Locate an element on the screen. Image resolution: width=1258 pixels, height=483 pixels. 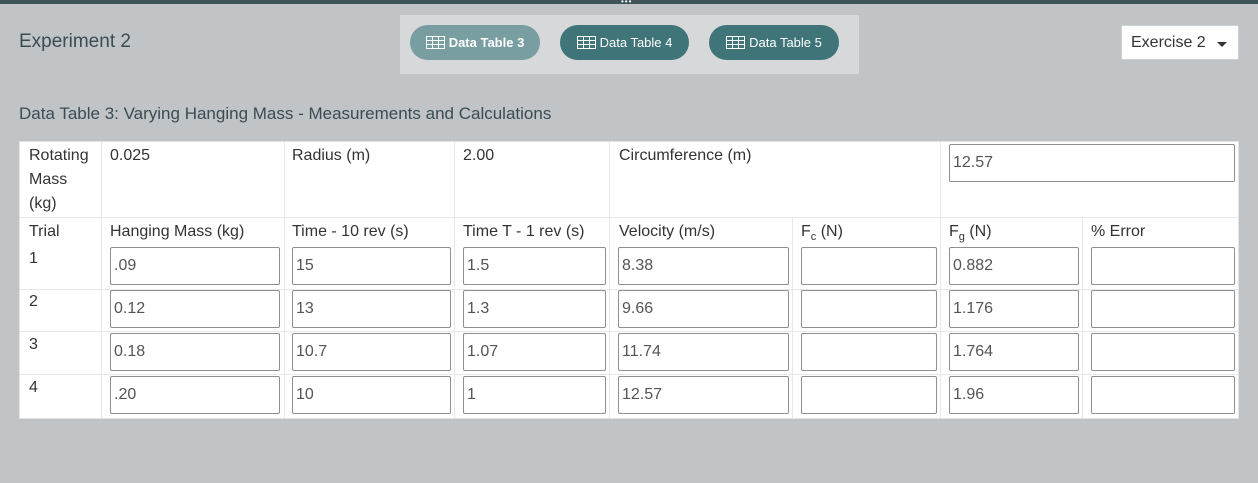
fg-input: 1.176 is located at coordinates (1014, 309).